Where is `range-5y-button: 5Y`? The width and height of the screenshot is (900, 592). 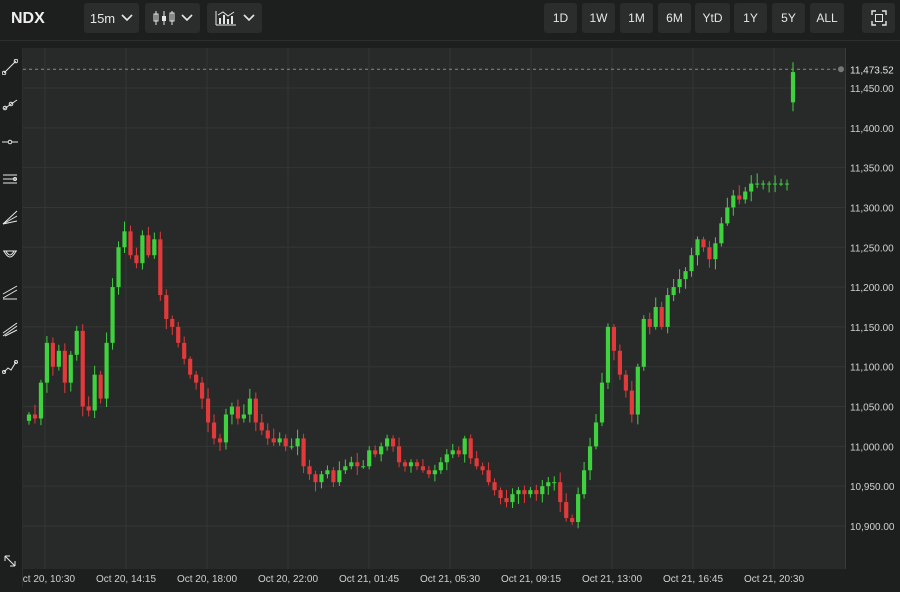 range-5y-button: 5Y is located at coordinates (788, 18).